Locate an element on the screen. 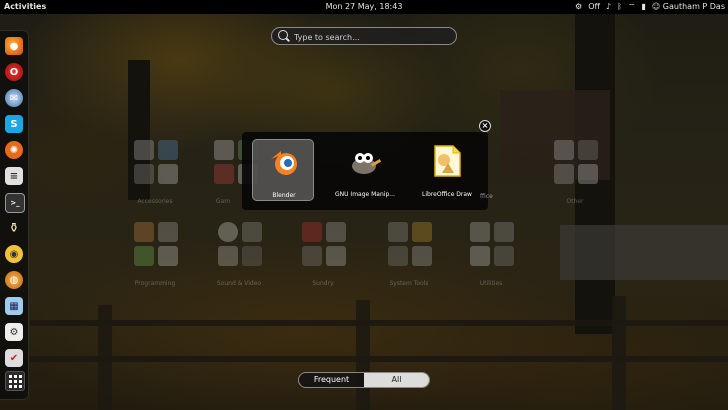 The height and width of the screenshot is (410, 728). folder-other: Other is located at coordinates (575, 180).